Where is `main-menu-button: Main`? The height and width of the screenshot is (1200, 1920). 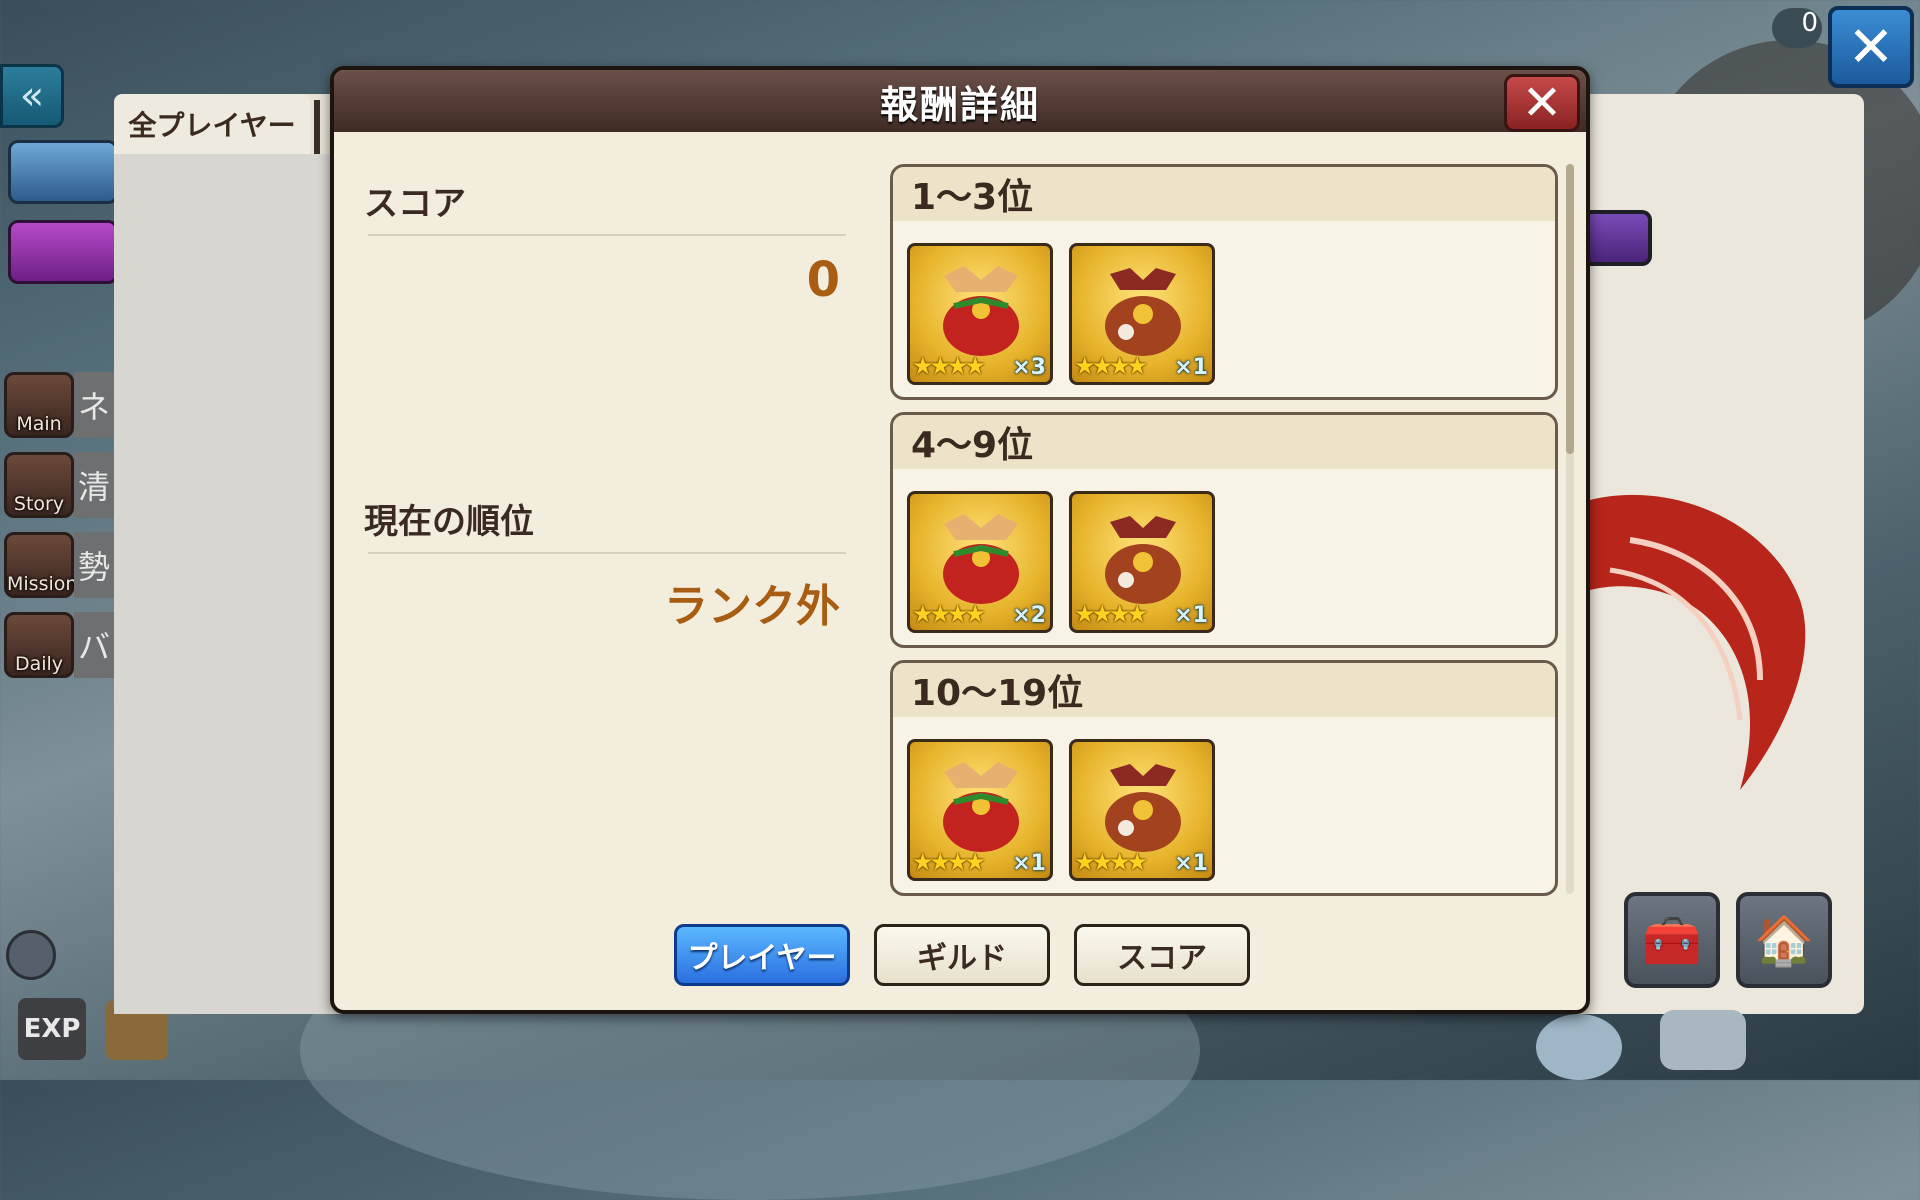 main-menu-button: Main is located at coordinates (39, 405).